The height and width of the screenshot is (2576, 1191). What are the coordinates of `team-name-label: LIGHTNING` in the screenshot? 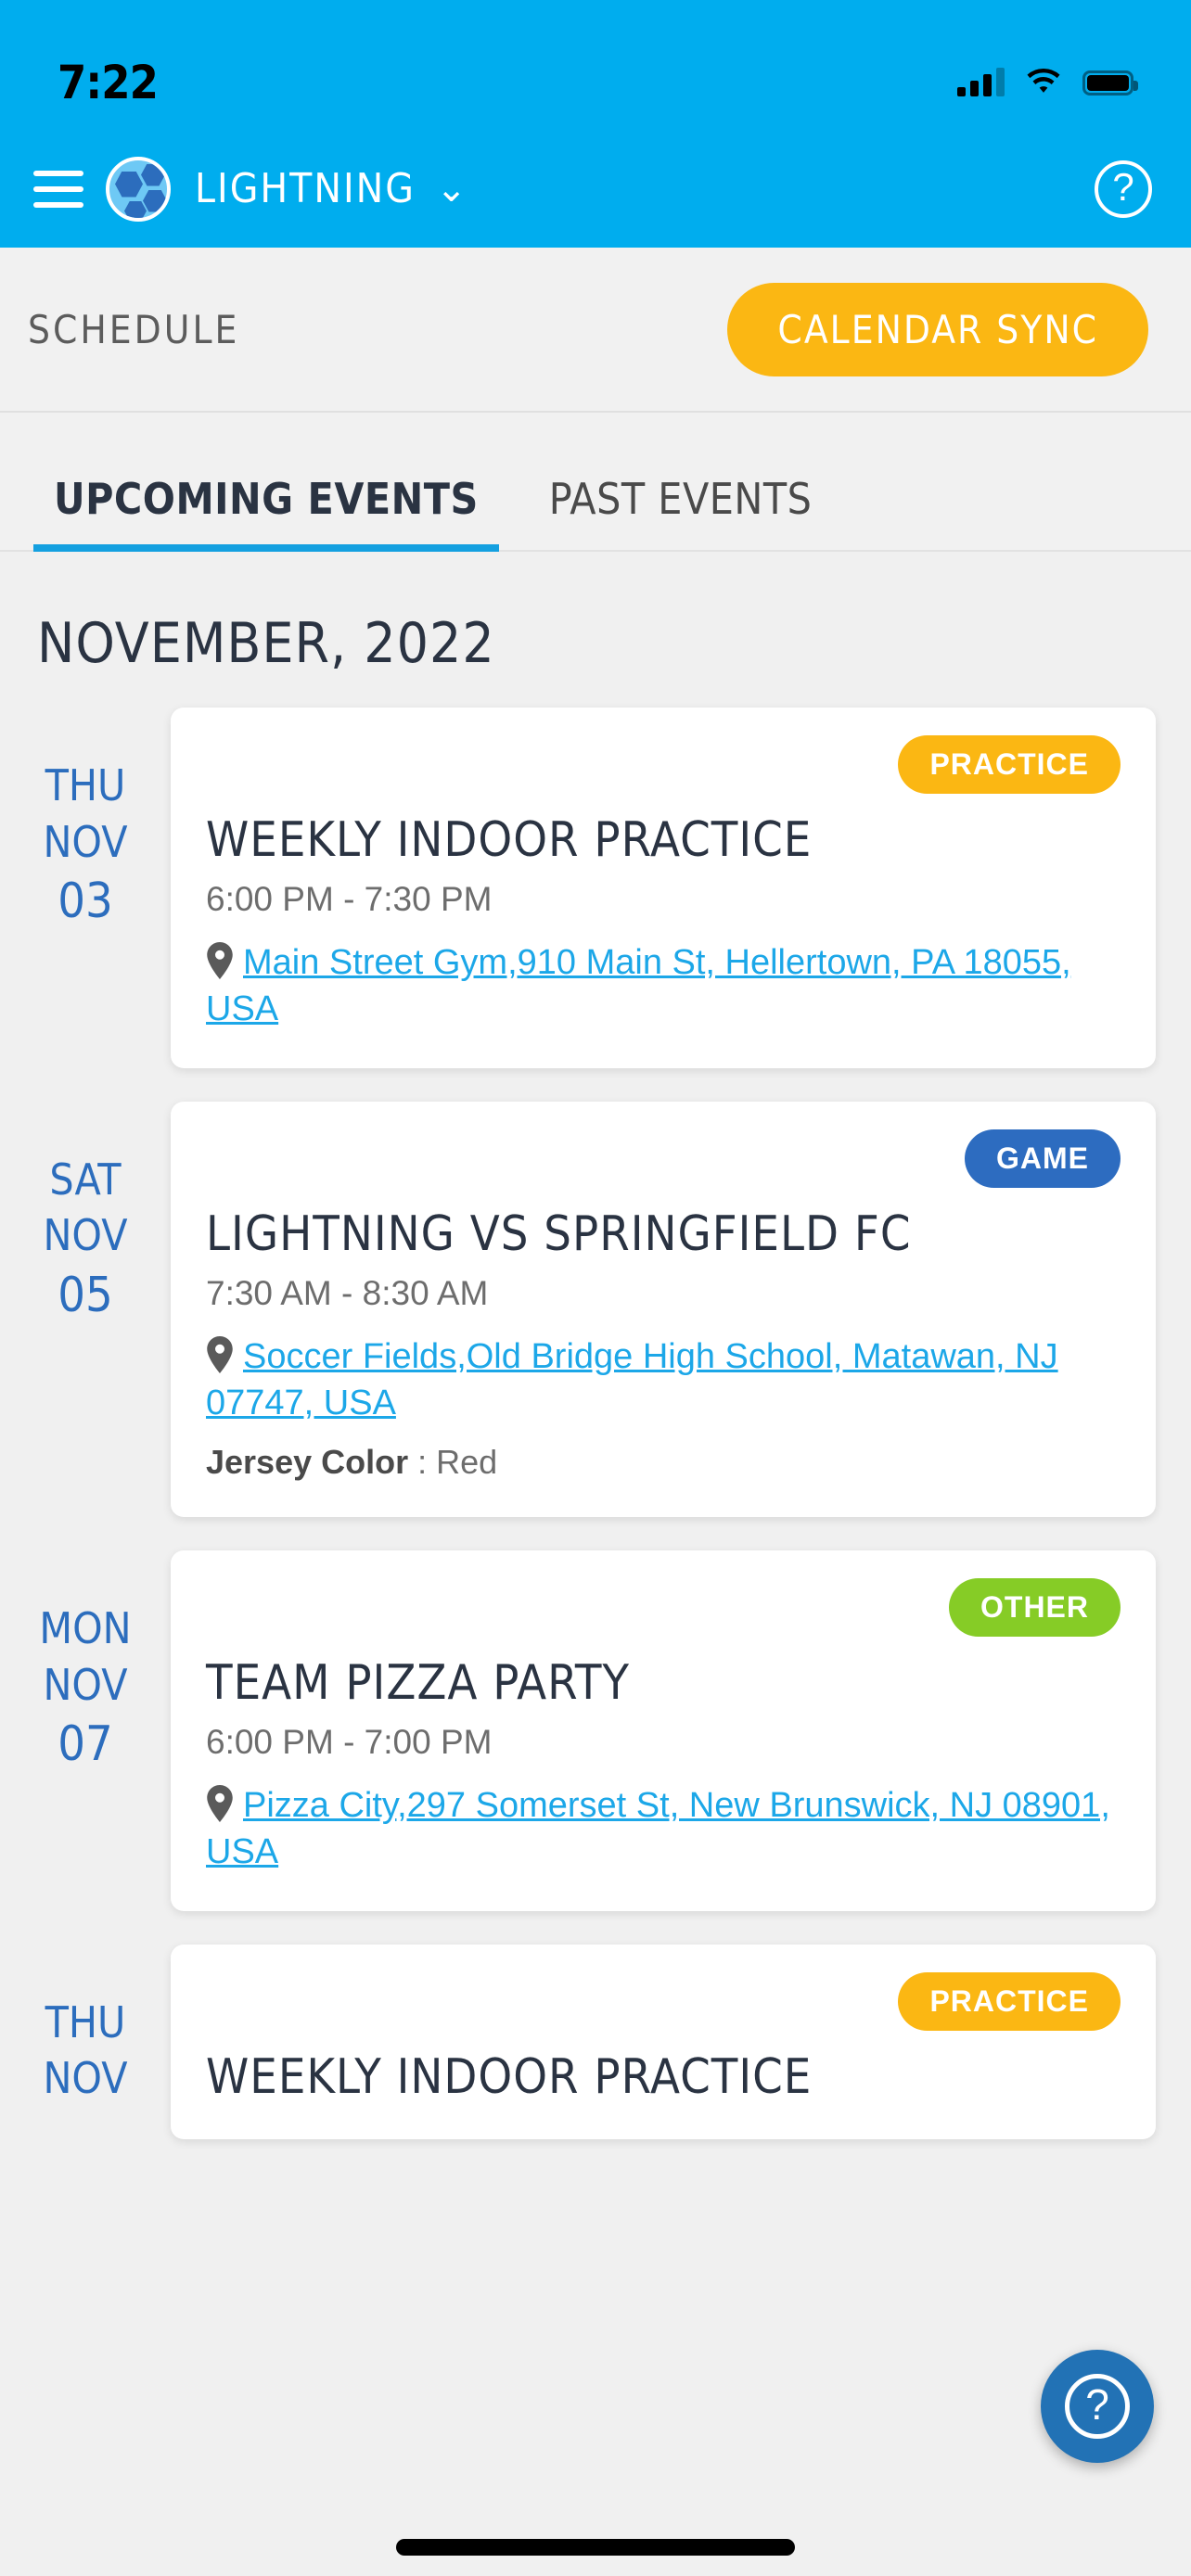 It's located at (305, 188).